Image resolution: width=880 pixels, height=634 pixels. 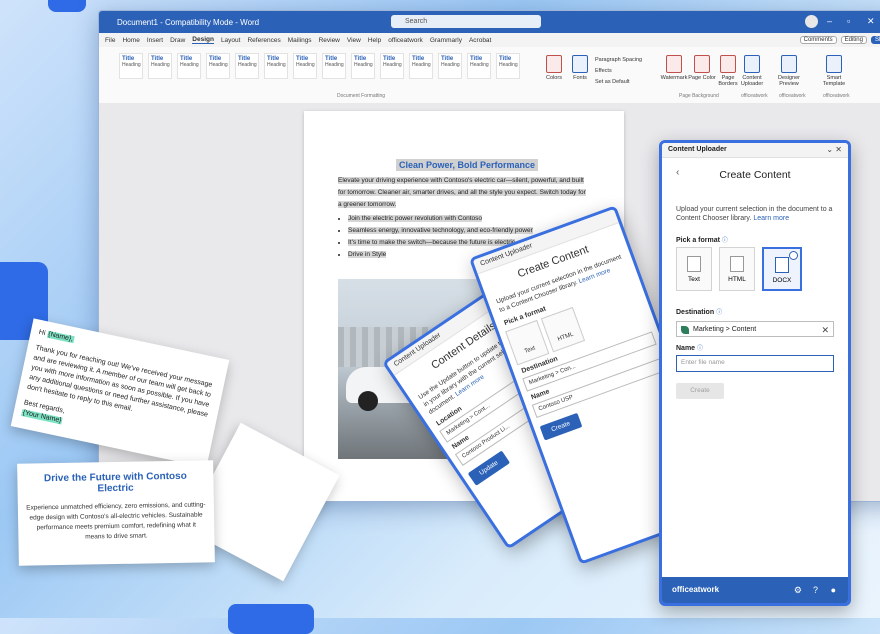 I want to click on format-docx-tile: DOCX, so click(x=782, y=269).